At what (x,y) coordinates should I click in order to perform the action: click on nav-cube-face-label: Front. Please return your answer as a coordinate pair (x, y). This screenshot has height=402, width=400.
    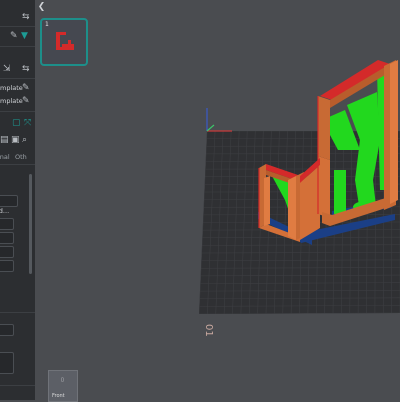
    Looking at the image, I should click on (58, 396).